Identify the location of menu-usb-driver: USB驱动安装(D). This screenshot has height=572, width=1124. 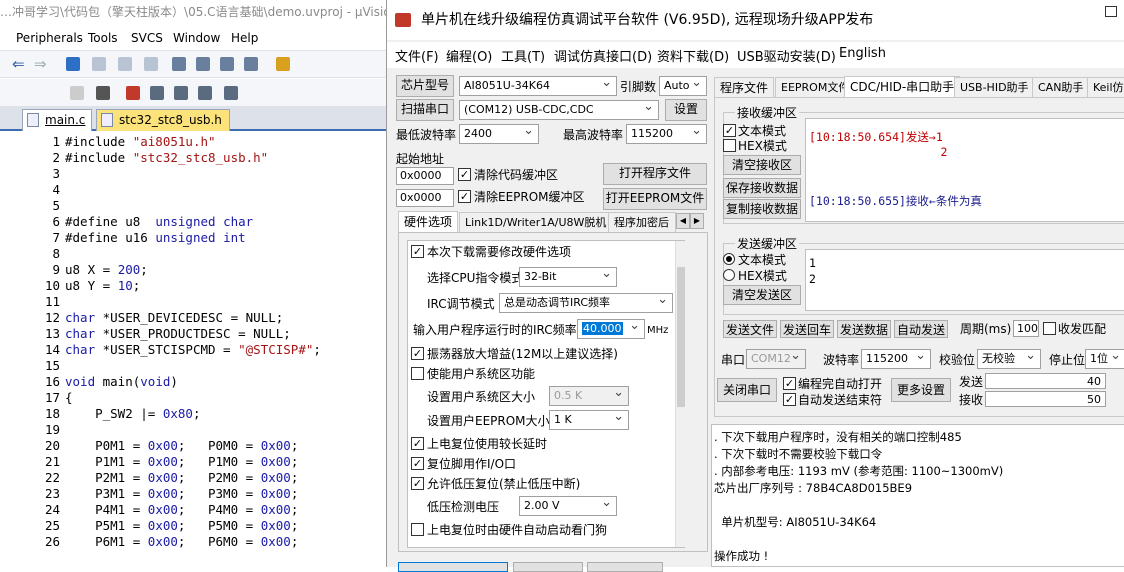
(786, 55).